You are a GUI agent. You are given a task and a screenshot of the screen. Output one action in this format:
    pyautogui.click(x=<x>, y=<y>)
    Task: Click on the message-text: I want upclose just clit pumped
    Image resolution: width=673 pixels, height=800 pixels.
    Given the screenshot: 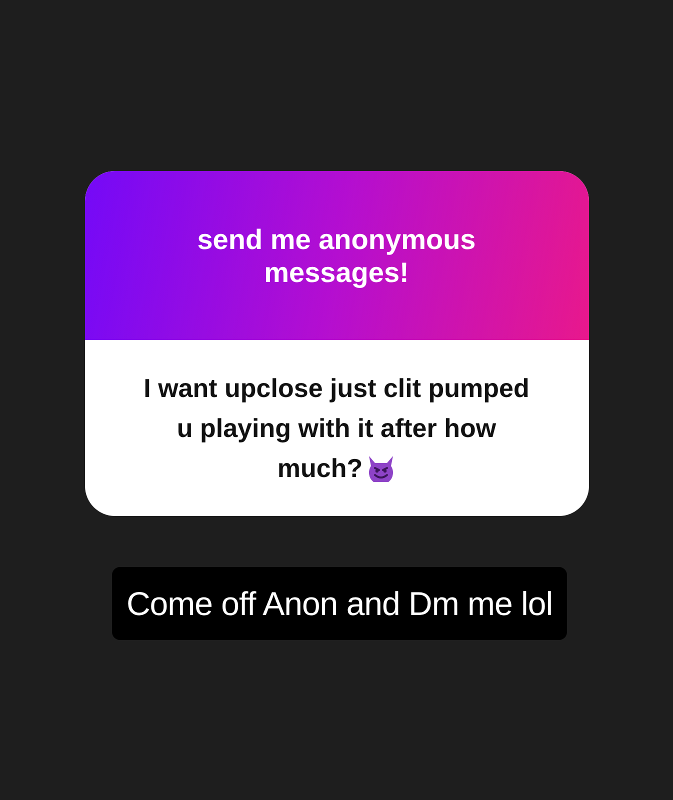 What is the action you would take?
    pyautogui.click(x=337, y=388)
    